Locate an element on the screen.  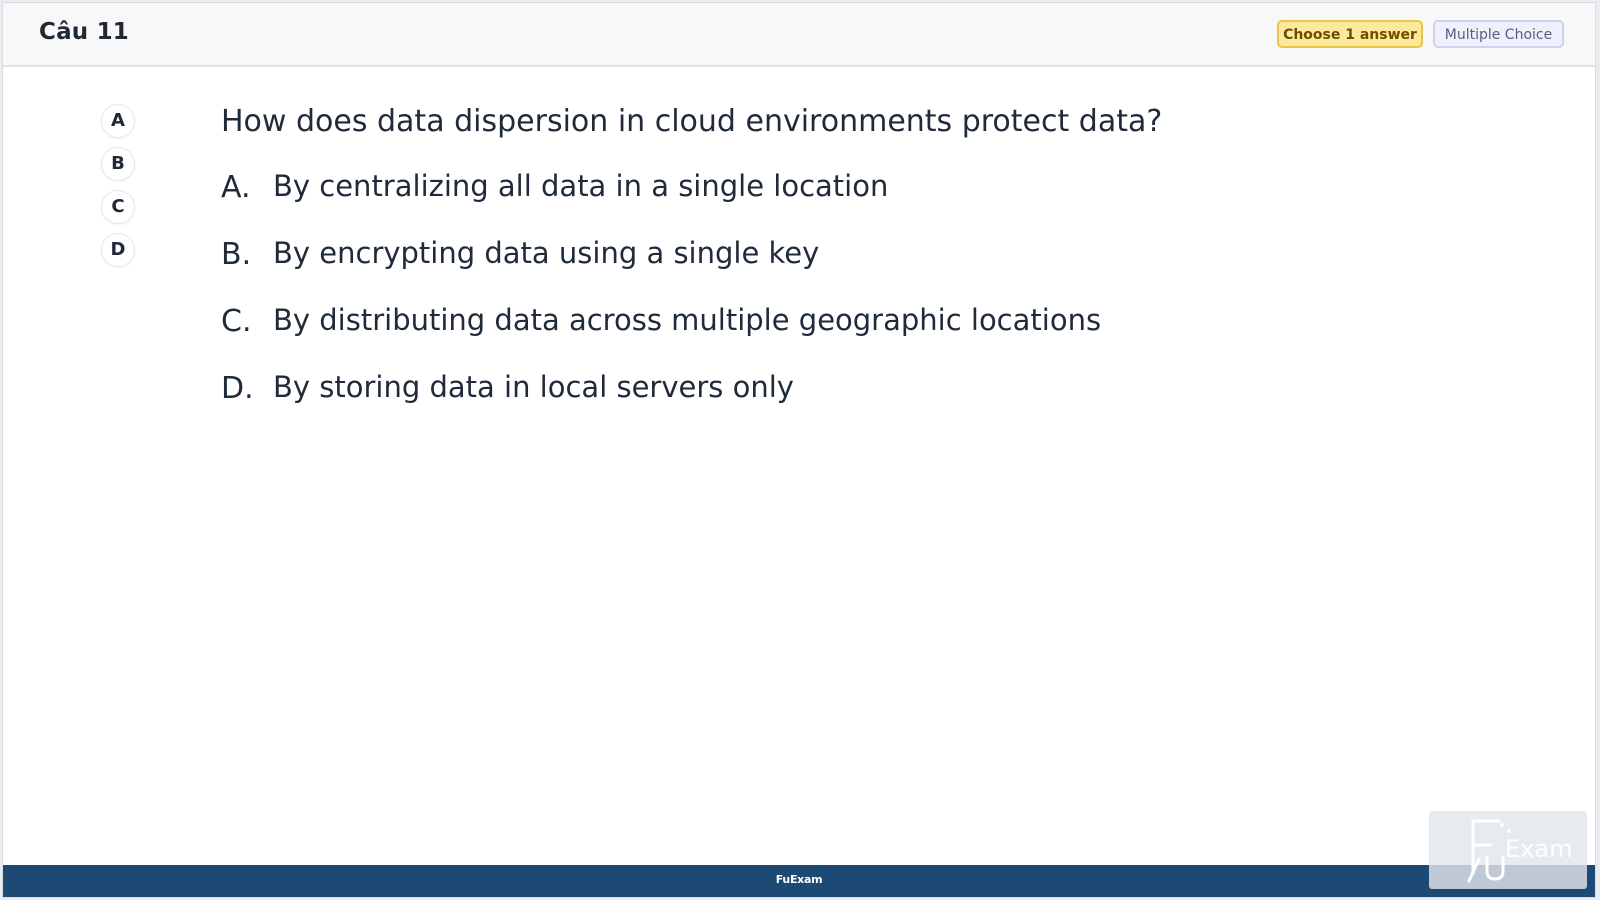
option-letter: C. is located at coordinates (236, 321).